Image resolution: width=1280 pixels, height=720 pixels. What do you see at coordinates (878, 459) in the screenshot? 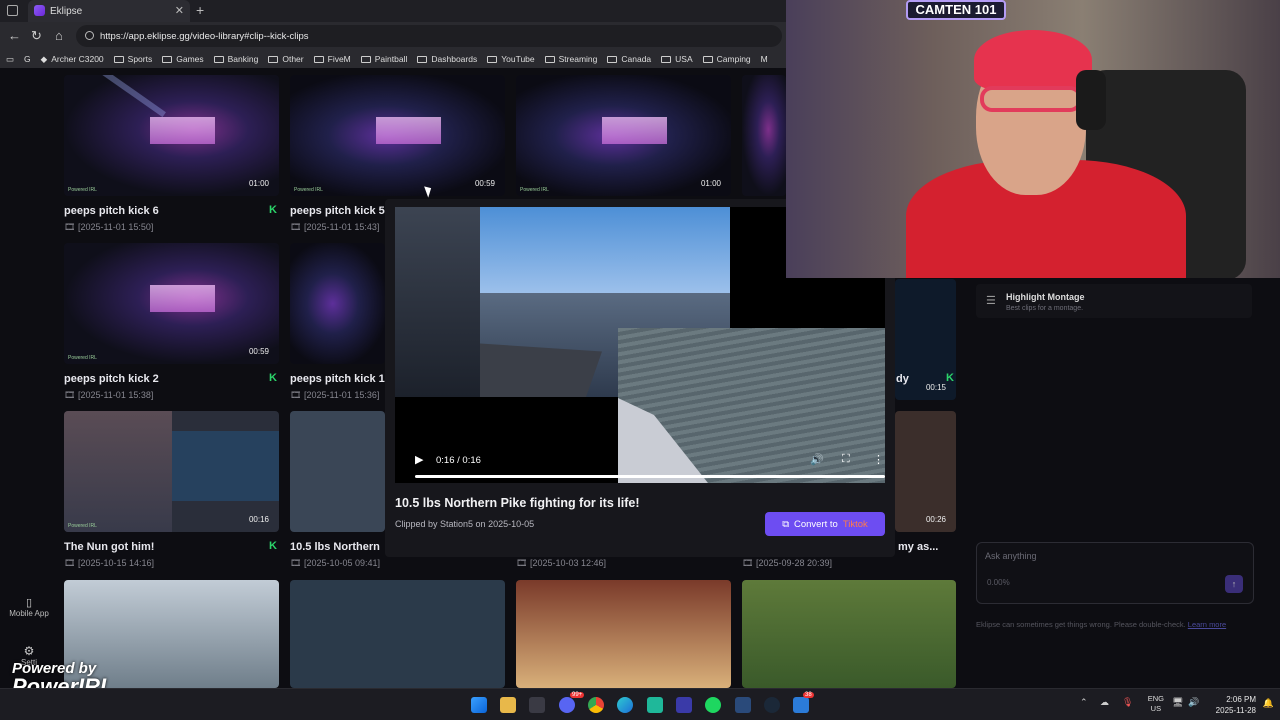
I see `more-options-icon: ⋮` at bounding box center [878, 459].